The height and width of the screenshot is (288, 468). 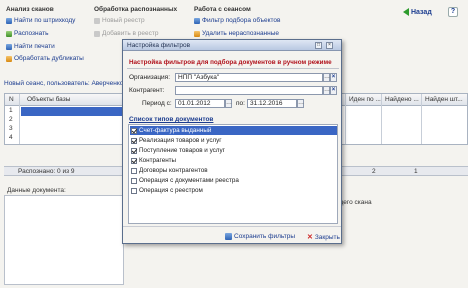 I want to click on list-item: Счет-фактура выданный, so click(x=233, y=130).